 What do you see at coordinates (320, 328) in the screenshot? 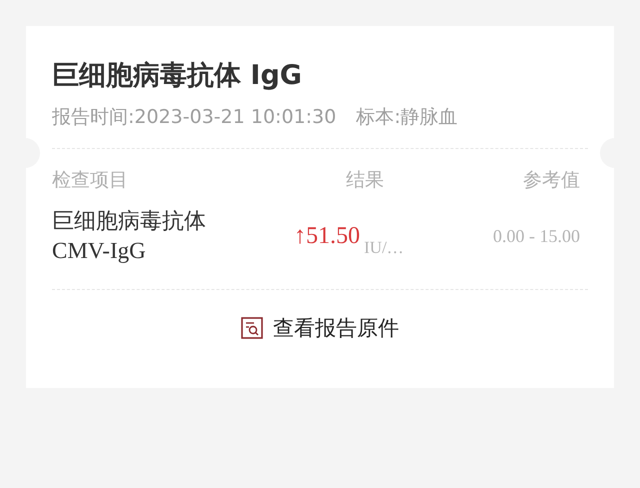
I see `view-original-link: 查看报告原件` at bounding box center [320, 328].